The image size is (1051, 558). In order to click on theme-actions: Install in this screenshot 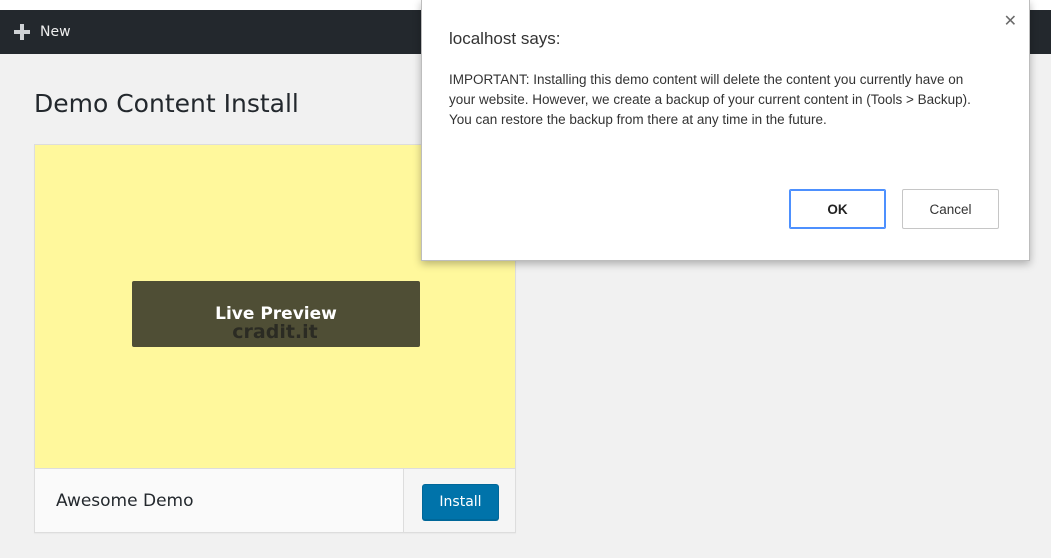, I will do `click(459, 500)`.